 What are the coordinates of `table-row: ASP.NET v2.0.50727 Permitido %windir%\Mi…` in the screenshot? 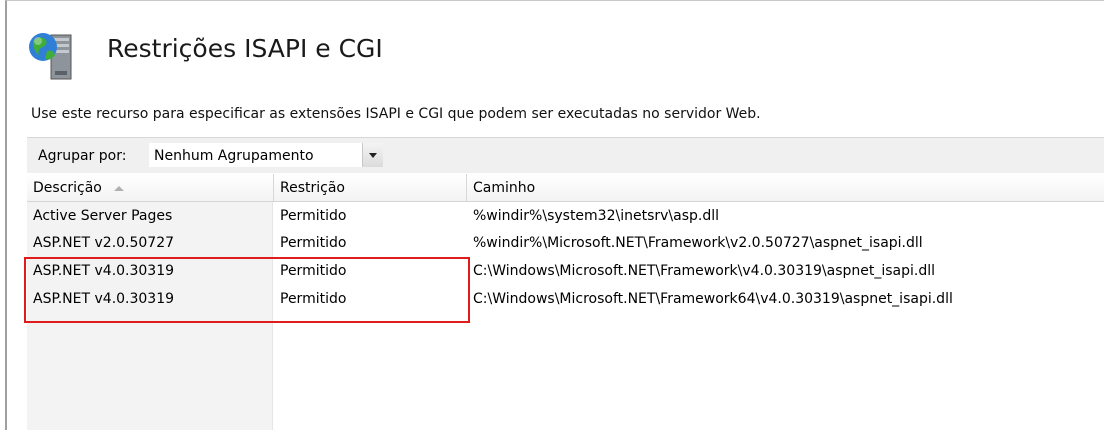 It's located at (565, 243).